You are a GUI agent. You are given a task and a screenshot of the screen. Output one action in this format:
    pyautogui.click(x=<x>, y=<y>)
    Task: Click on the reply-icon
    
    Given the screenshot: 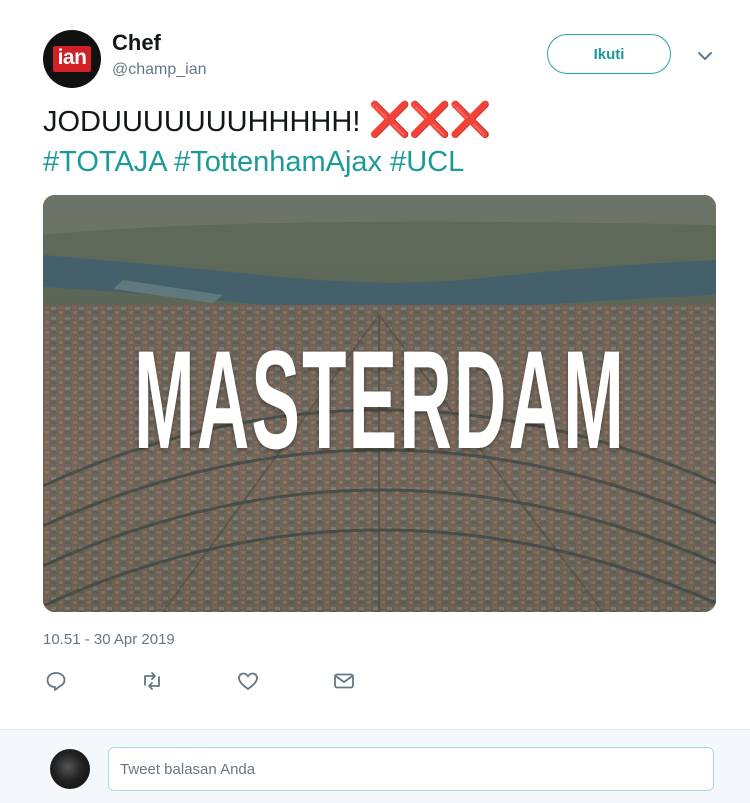 What is the action you would take?
    pyautogui.click(x=56, y=681)
    